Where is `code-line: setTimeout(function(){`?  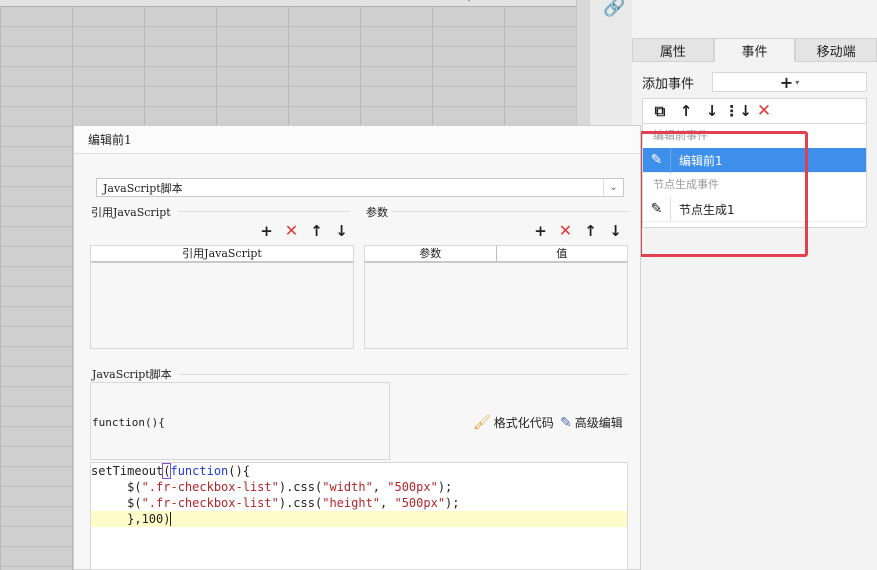 code-line: setTimeout(function(){ is located at coordinates (359, 471).